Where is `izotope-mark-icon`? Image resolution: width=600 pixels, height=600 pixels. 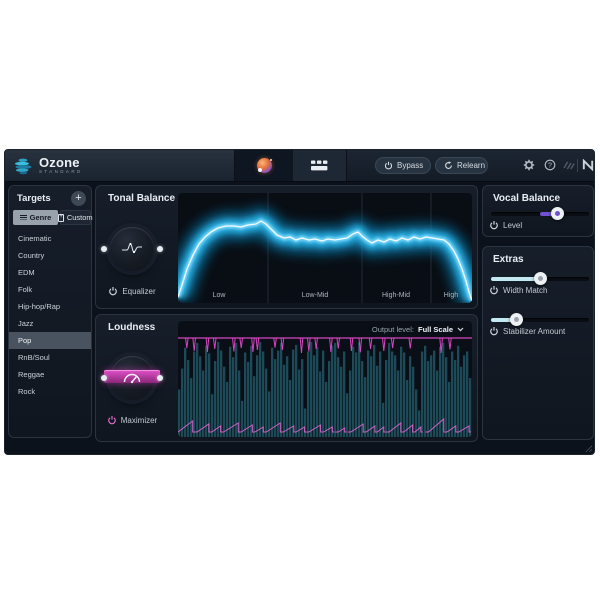
izotope-mark-icon is located at coordinates (569, 165).